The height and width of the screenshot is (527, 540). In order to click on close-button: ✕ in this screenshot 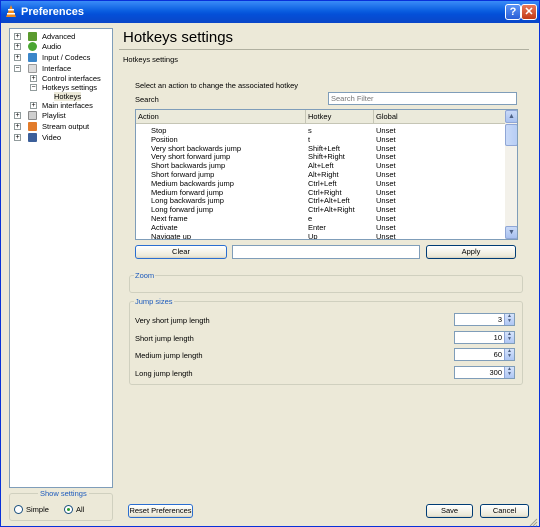, I will do `click(529, 12)`.